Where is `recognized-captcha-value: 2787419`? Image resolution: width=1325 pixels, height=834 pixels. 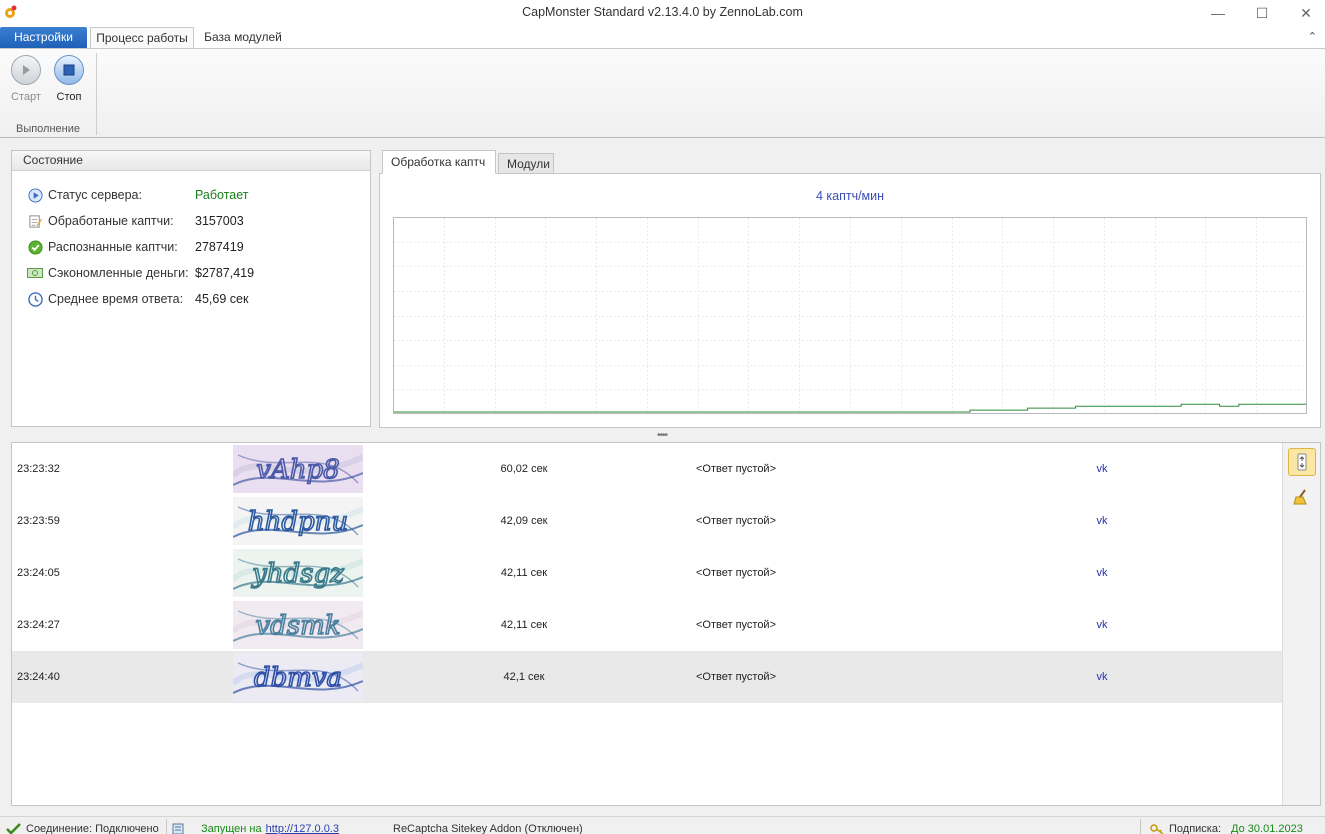 recognized-captcha-value: 2787419 is located at coordinates (219, 247).